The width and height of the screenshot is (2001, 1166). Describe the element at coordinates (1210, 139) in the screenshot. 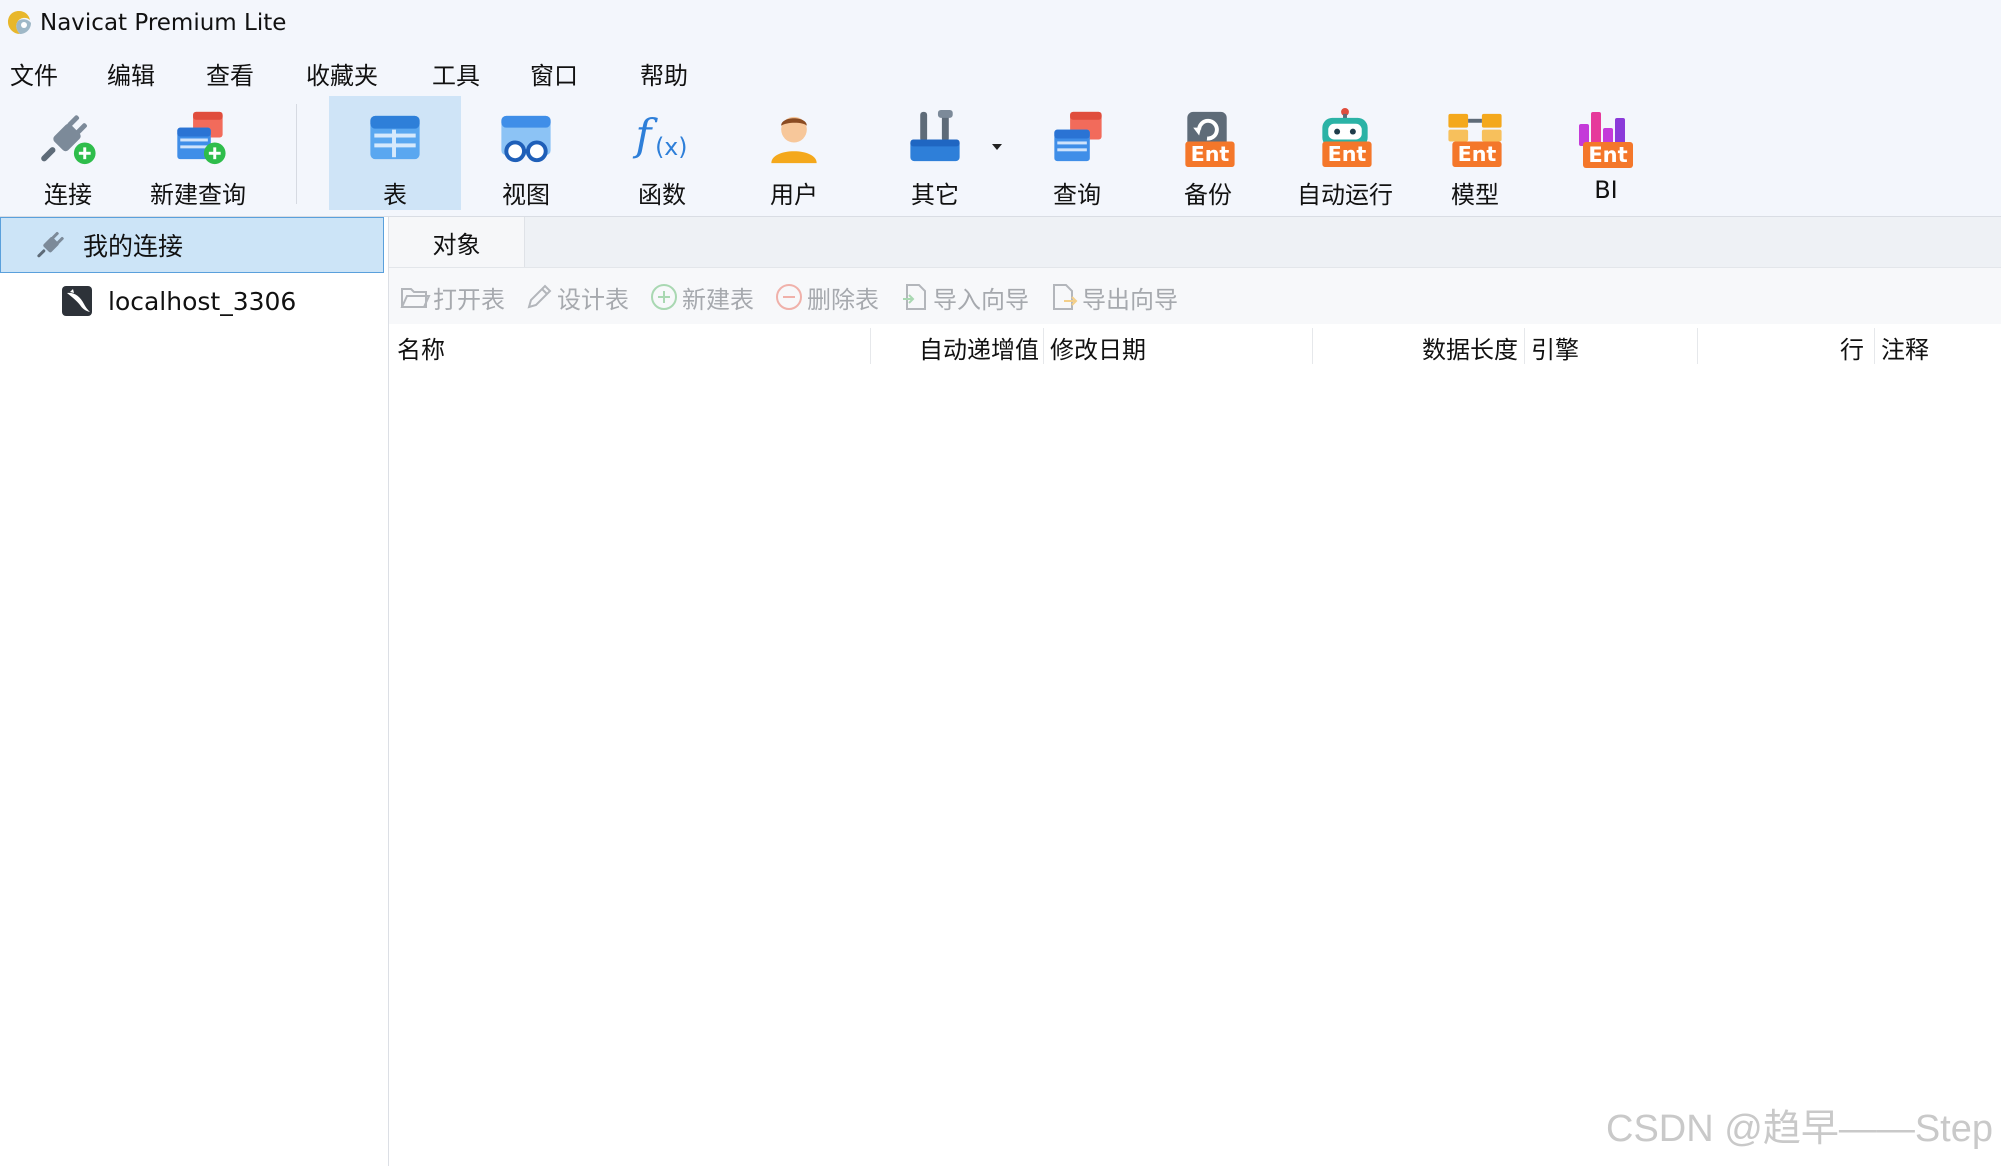

I see `backup-icon: Ent` at that location.